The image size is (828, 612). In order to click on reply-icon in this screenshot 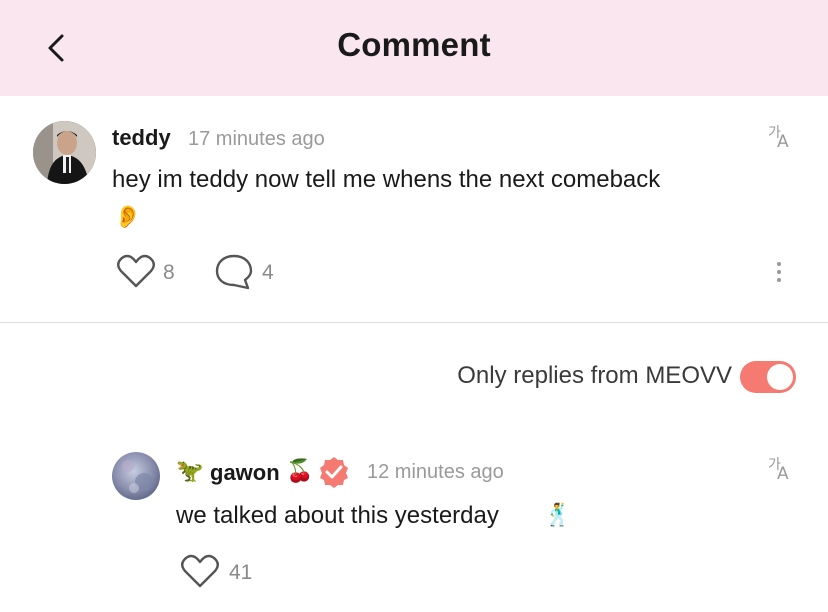, I will do `click(234, 272)`.